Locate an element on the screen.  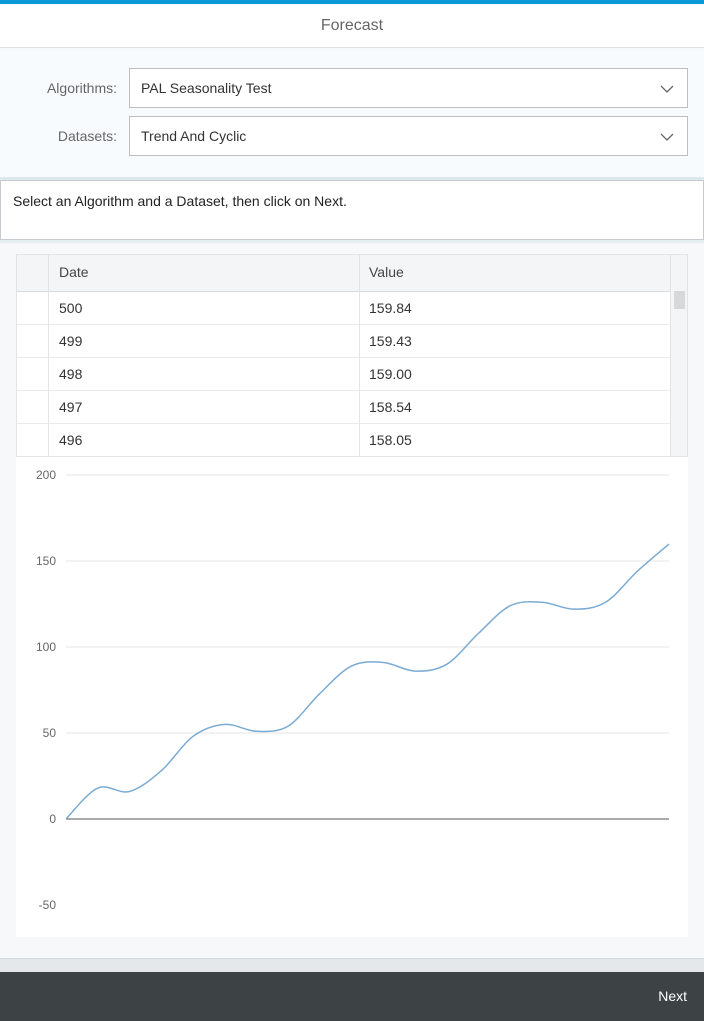
datasets-label: Datasets: is located at coordinates (87, 136).